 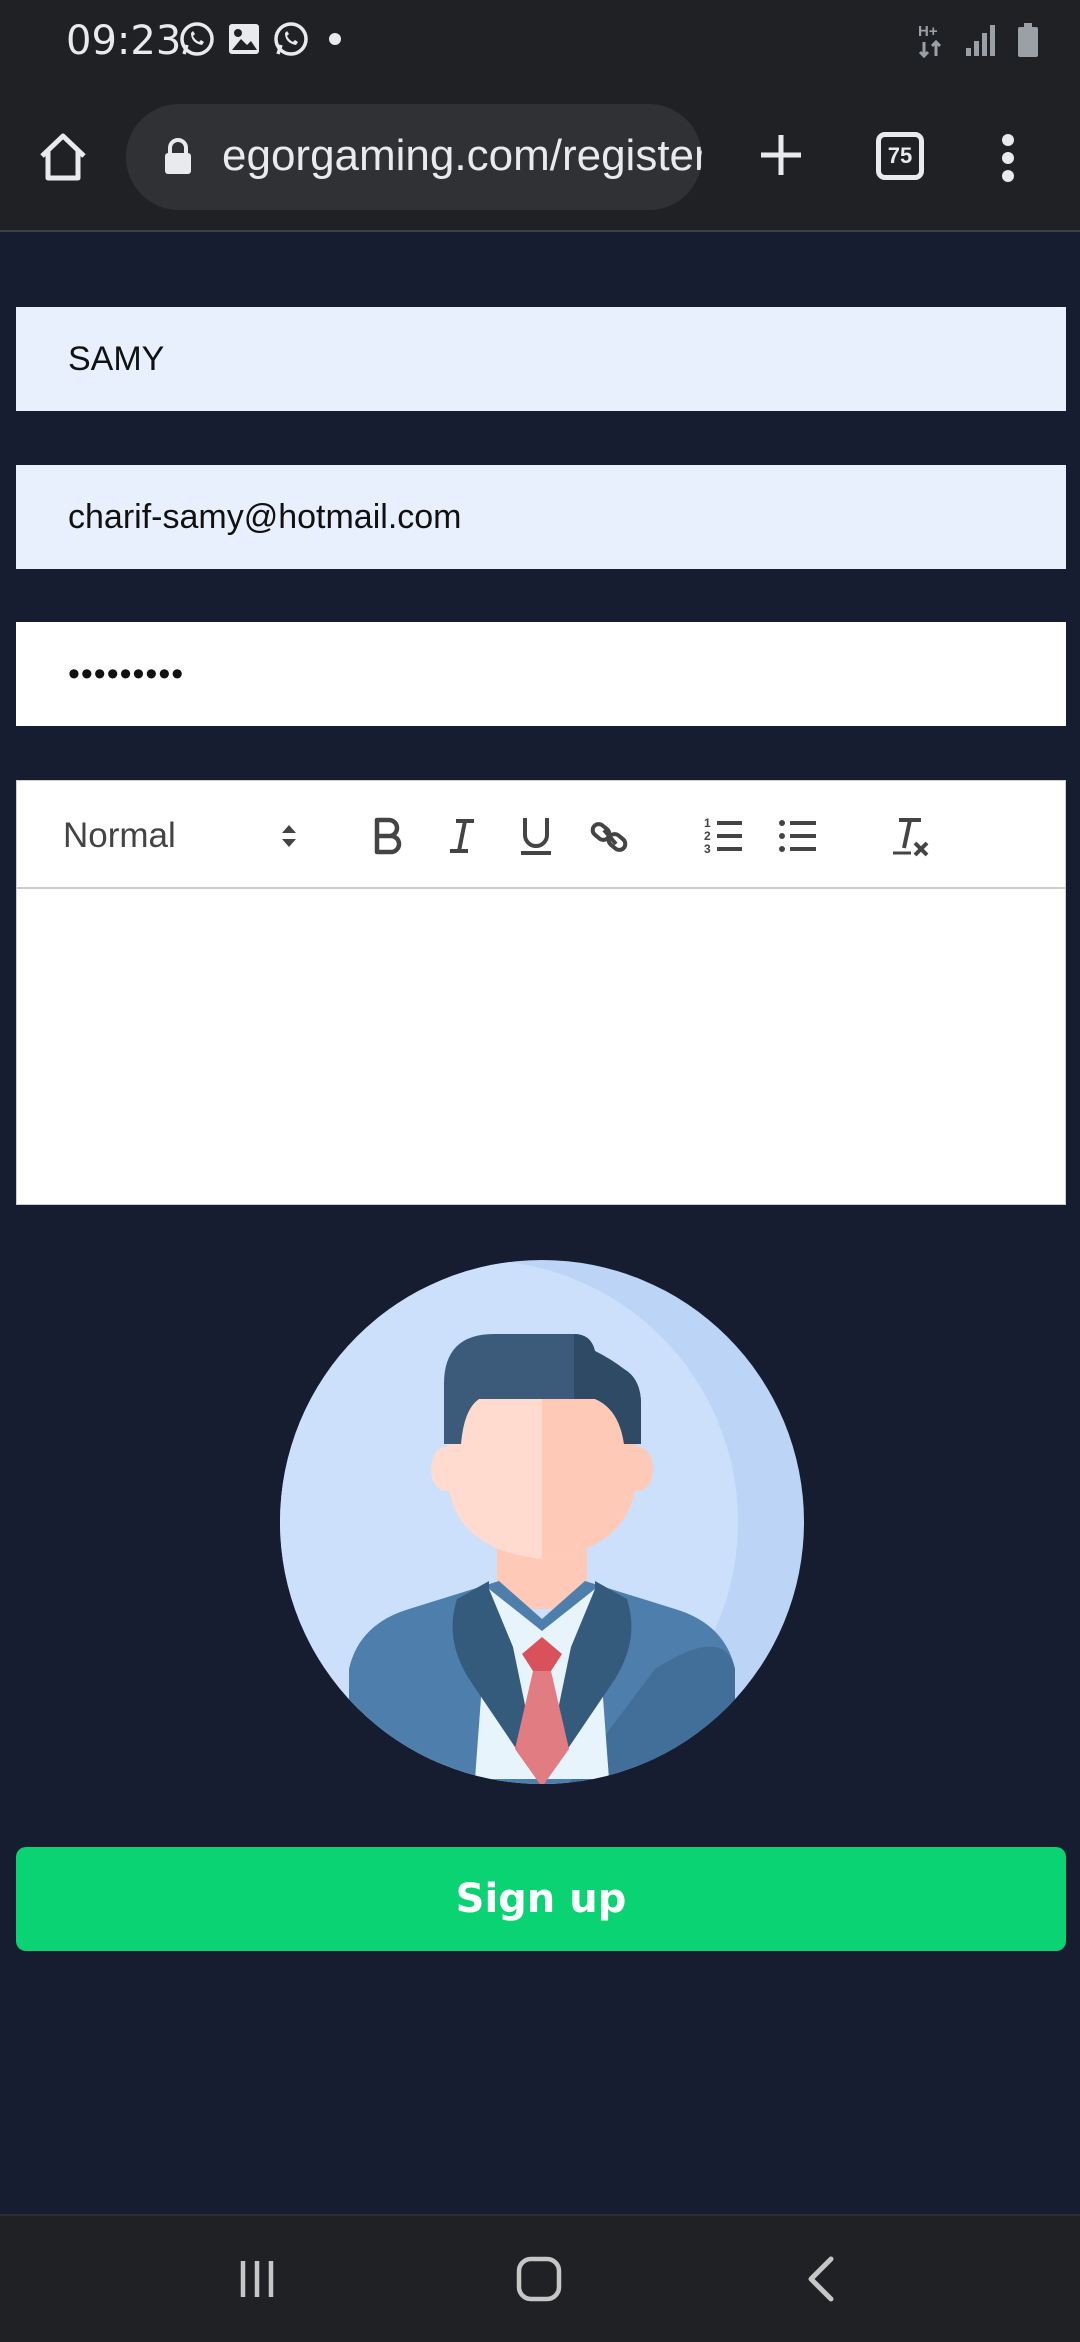 What do you see at coordinates (541, 674) in the screenshot?
I see `password-input: •••••••••` at bounding box center [541, 674].